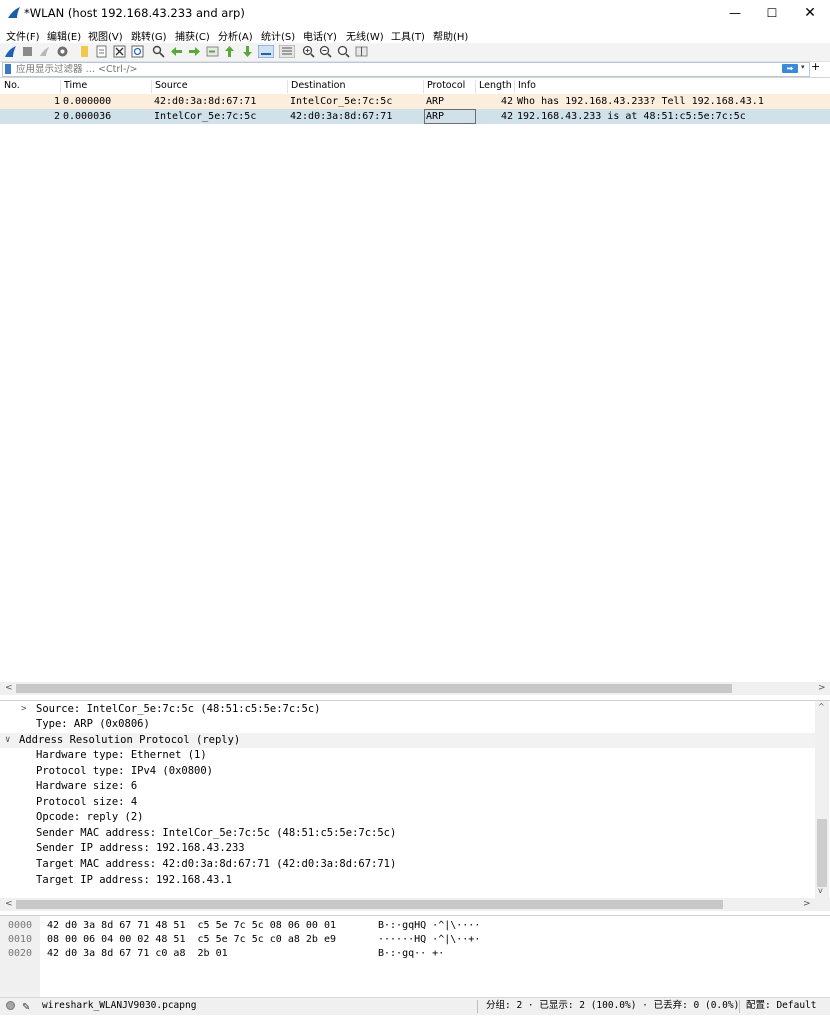 This screenshot has height=1016, width=830. I want to click on detail-text: Target IP address: 192.168.43.1, so click(134, 880).